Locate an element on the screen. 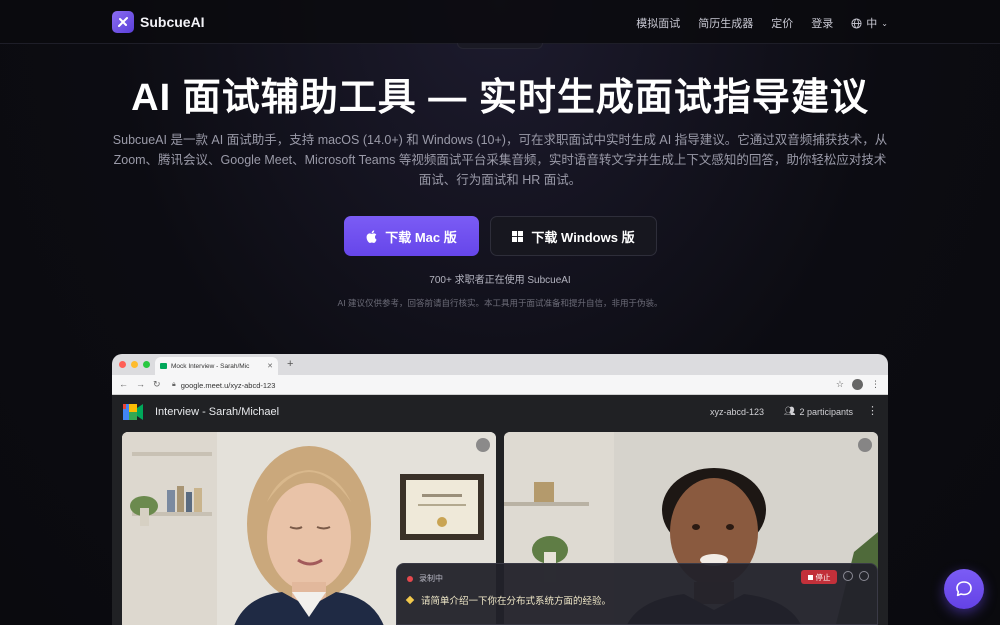  chevron-down-icon: ⌄ is located at coordinates (884, 23).